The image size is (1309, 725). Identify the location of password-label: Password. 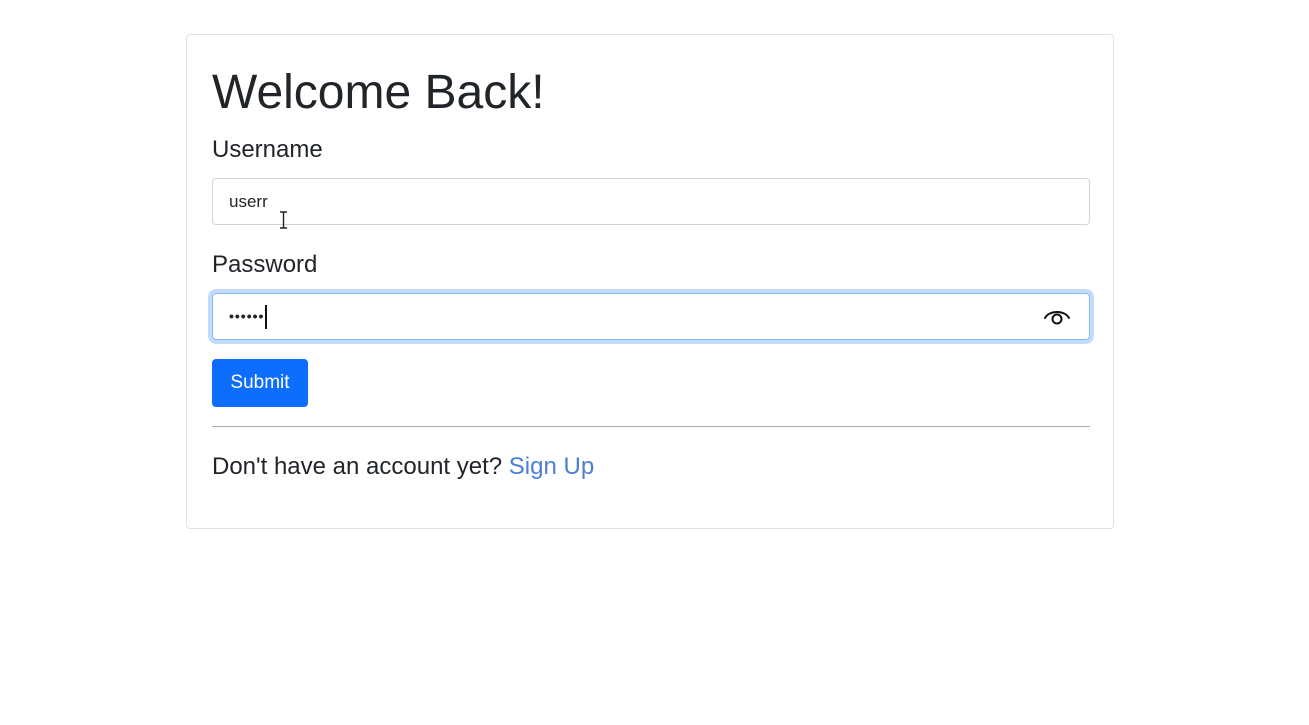
(265, 264).